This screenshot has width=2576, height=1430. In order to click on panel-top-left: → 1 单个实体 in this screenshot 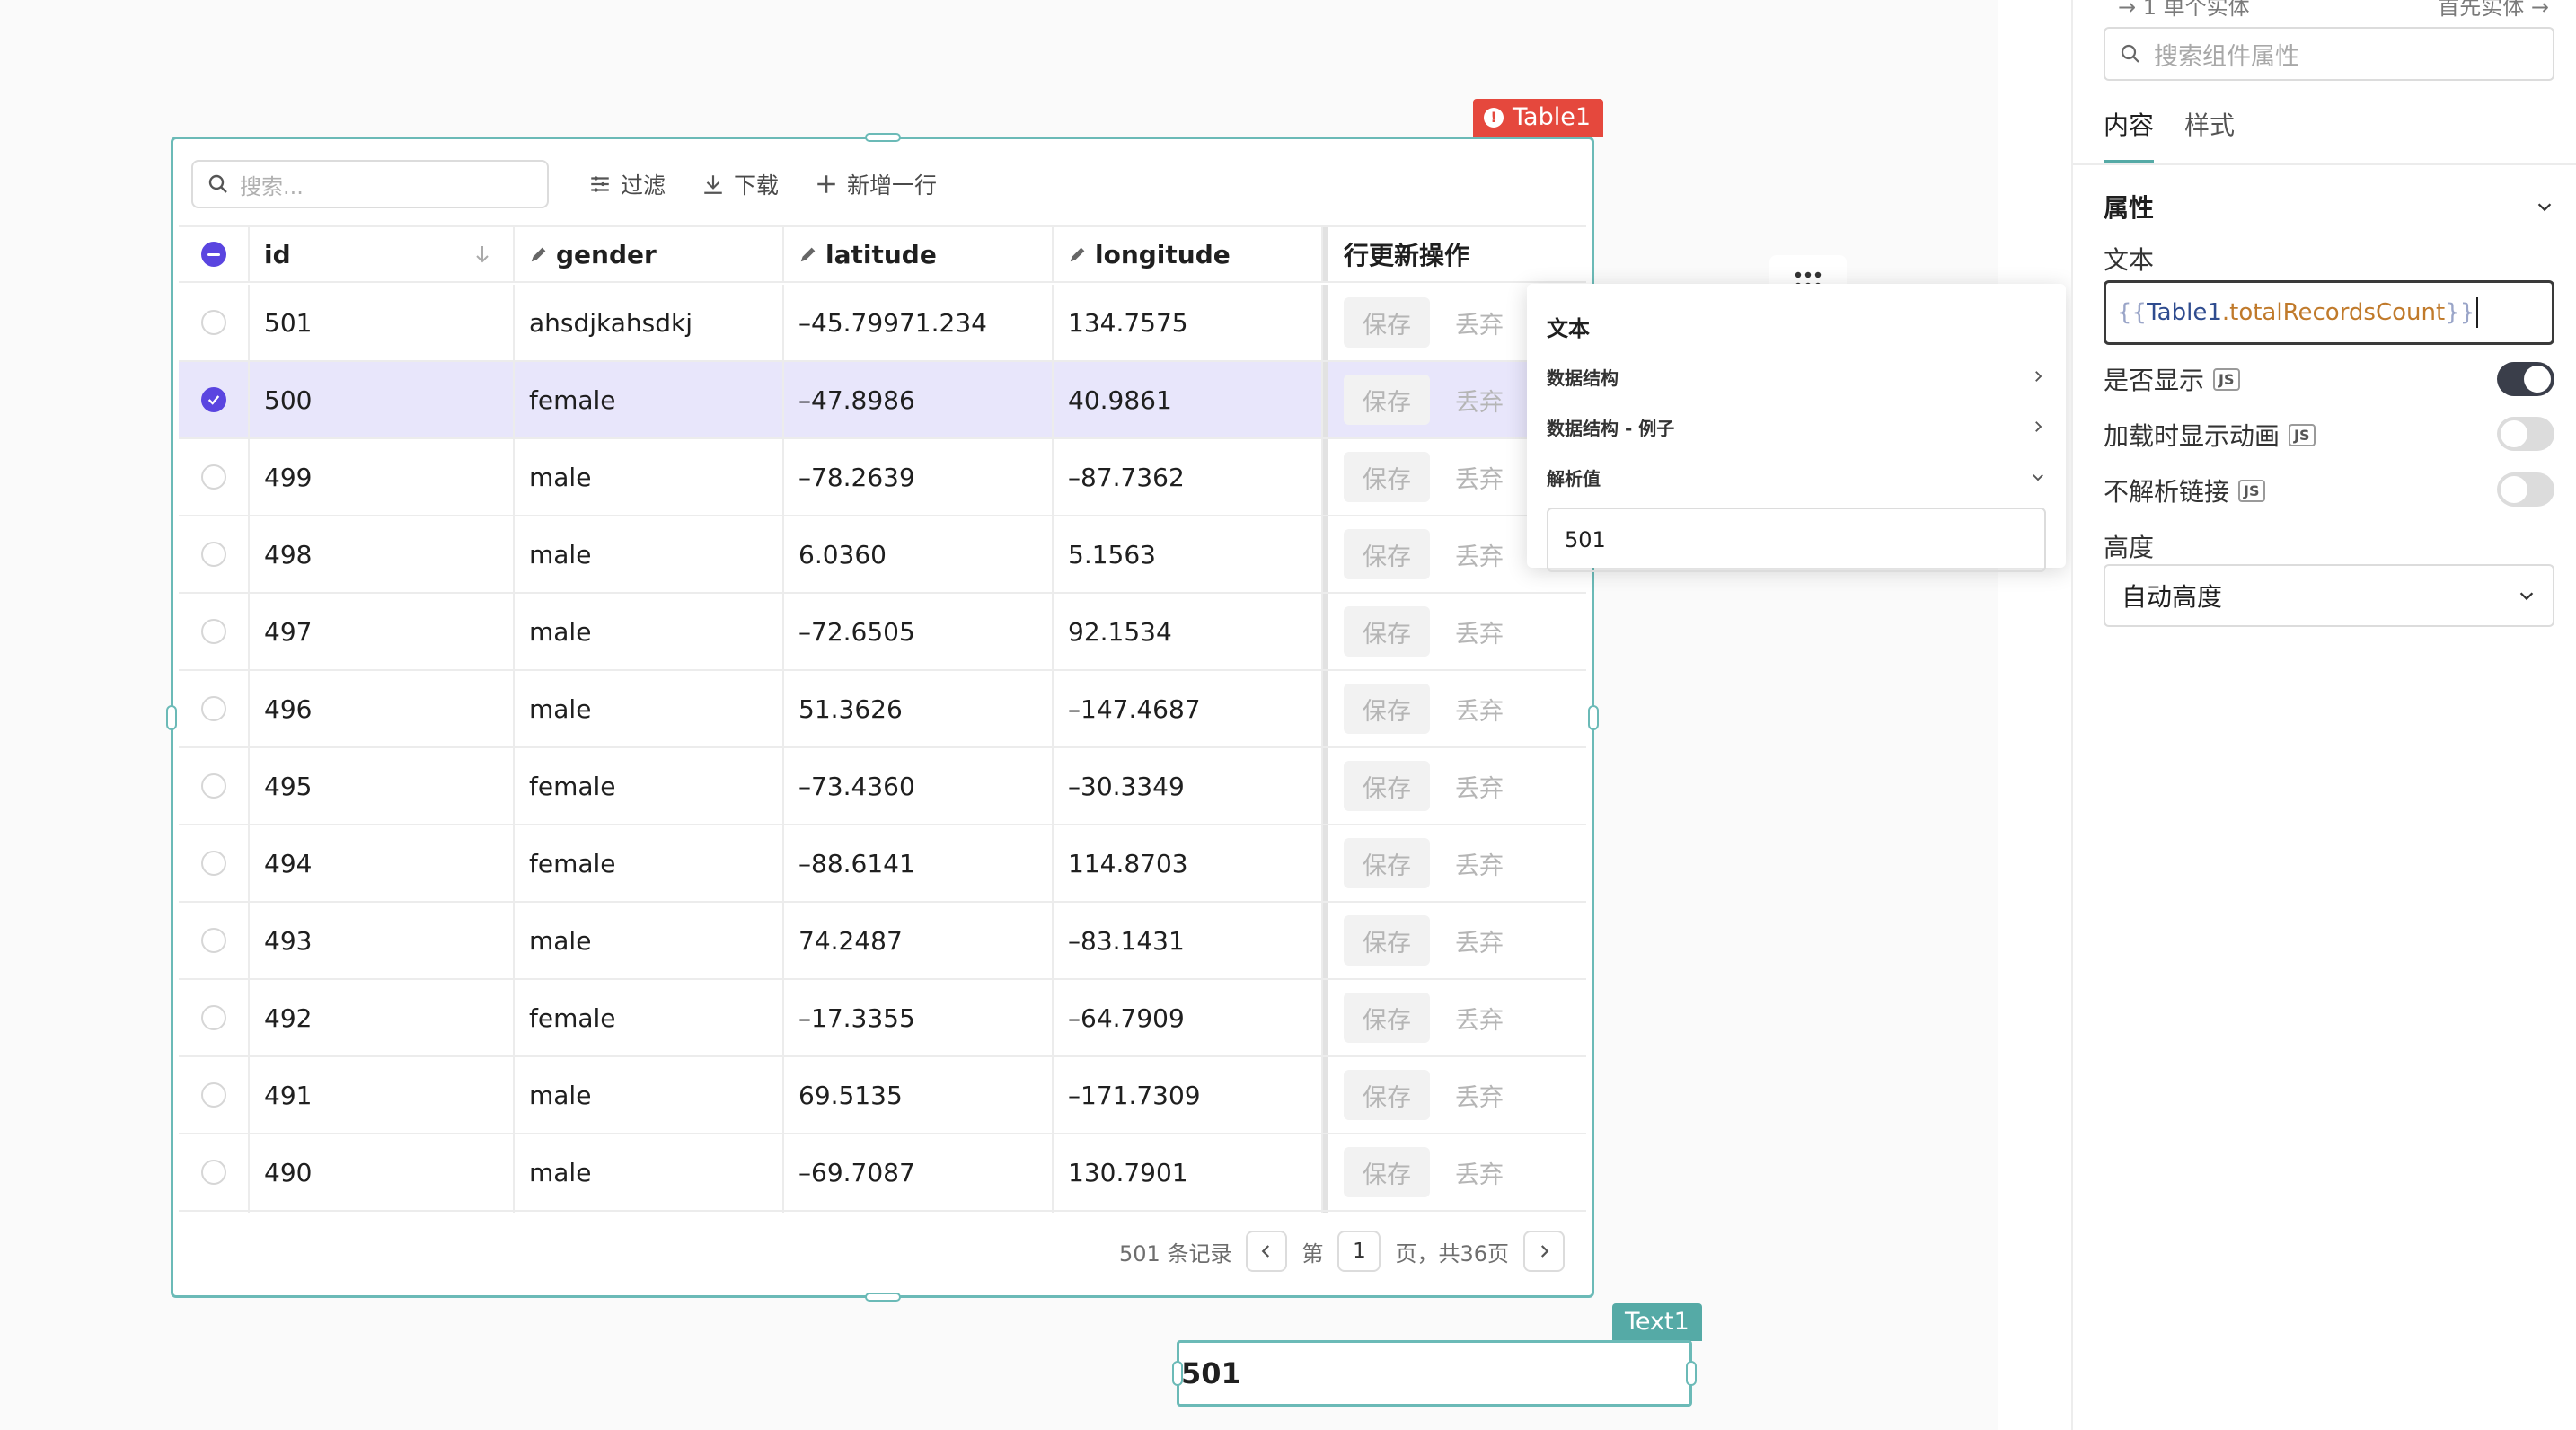, I will do `click(2184, 10)`.